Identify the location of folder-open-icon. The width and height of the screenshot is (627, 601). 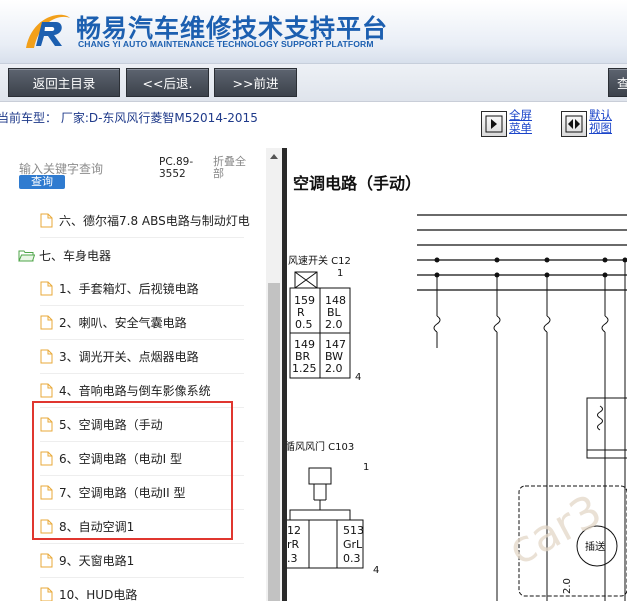
(26, 255).